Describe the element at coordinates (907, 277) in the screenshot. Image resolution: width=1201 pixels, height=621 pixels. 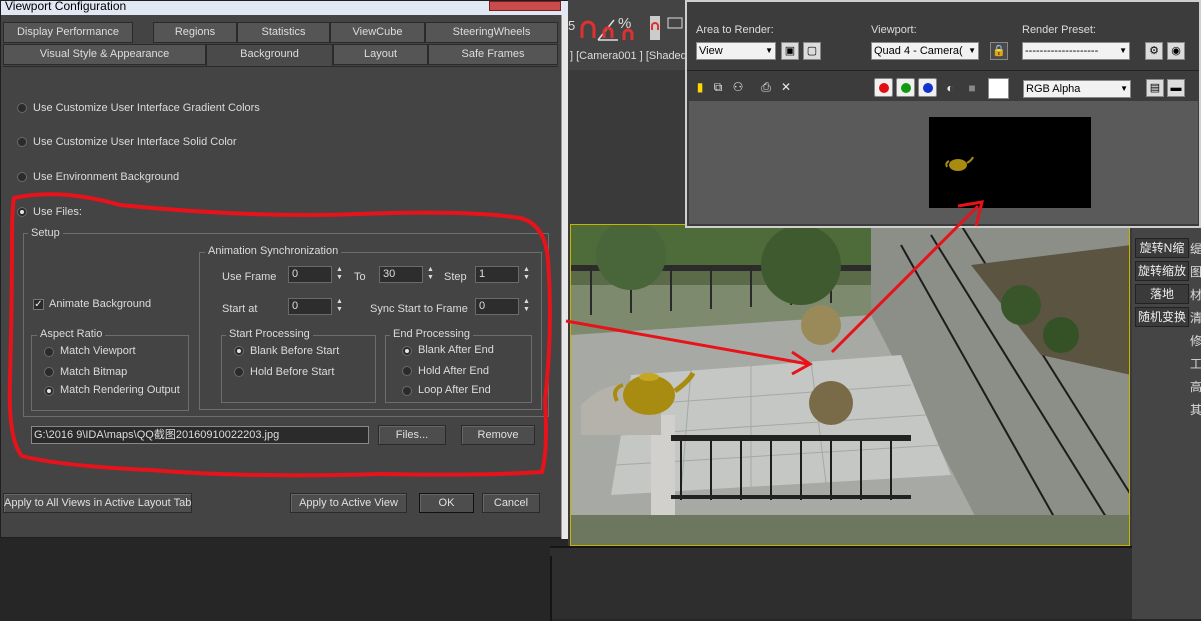
I see `annotation-arrow-to-render` at that location.